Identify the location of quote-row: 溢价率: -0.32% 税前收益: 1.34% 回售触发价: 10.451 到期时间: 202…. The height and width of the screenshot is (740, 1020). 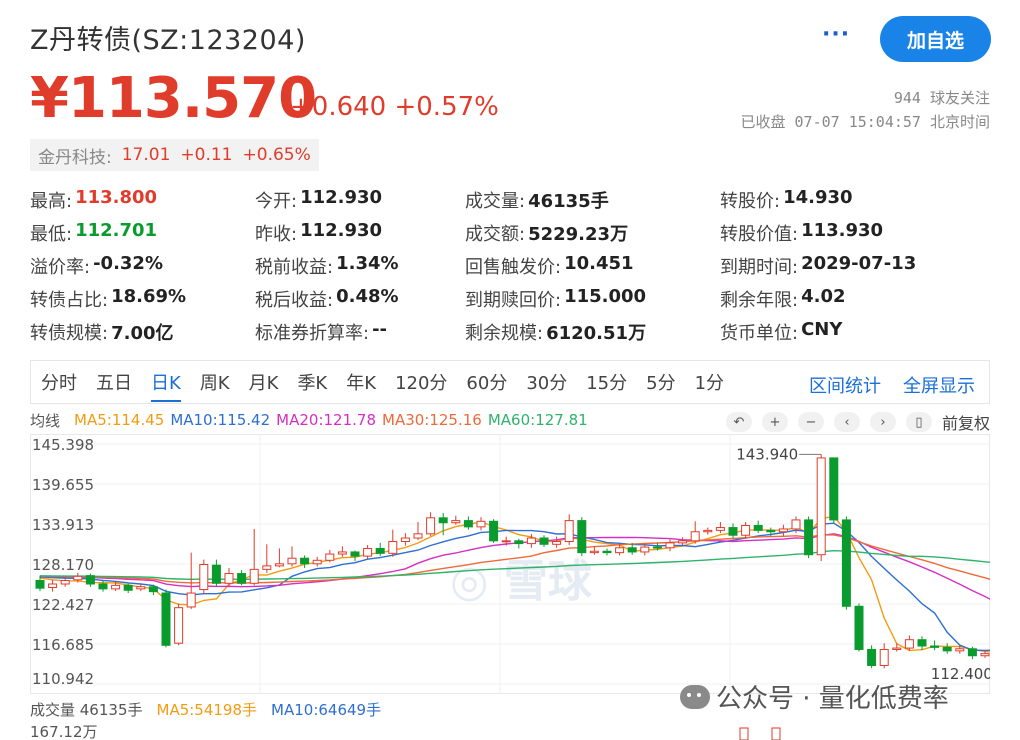
(510, 265).